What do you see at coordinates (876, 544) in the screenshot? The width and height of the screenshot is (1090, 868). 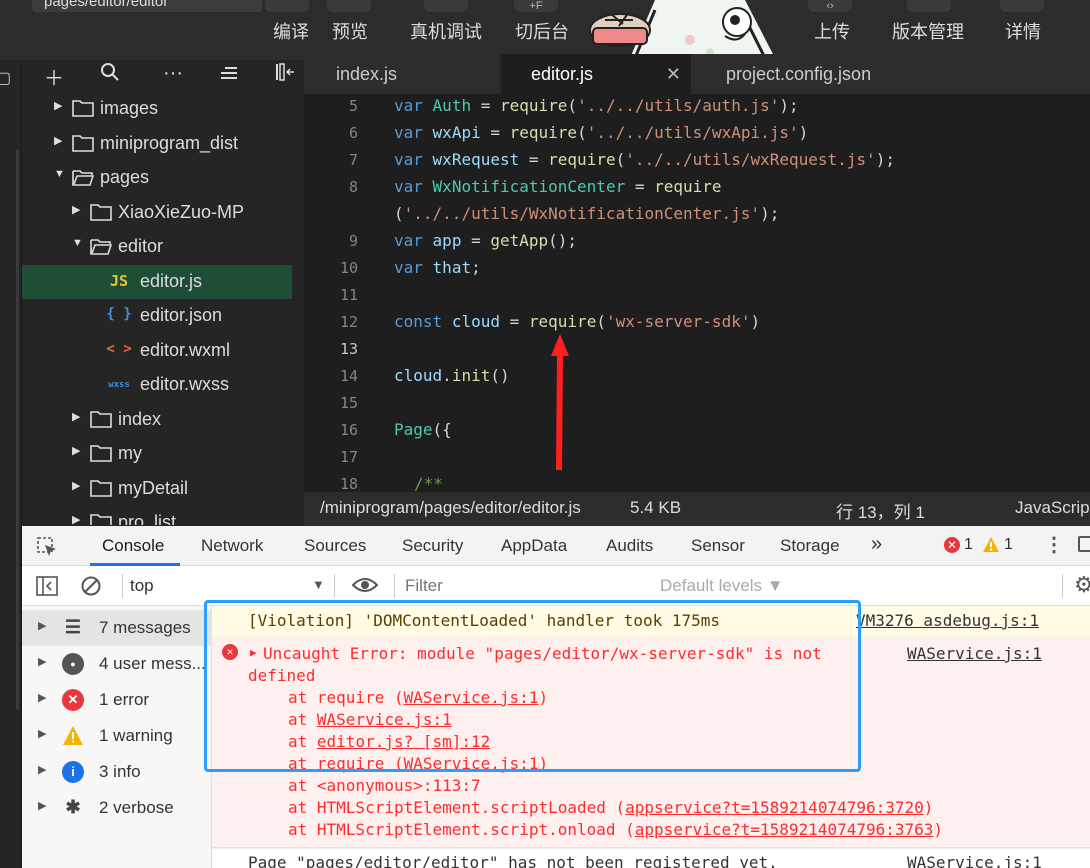 I see `more-tabs-icon: »` at bounding box center [876, 544].